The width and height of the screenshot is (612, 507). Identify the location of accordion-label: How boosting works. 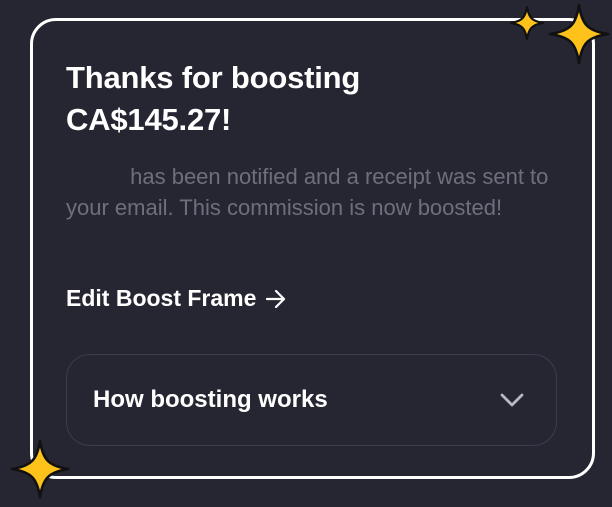
(210, 399).